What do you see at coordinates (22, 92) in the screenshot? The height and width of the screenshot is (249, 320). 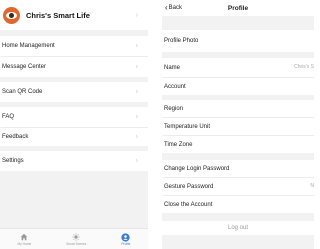 I see `menu-item-label: Scan QR Code` at bounding box center [22, 92].